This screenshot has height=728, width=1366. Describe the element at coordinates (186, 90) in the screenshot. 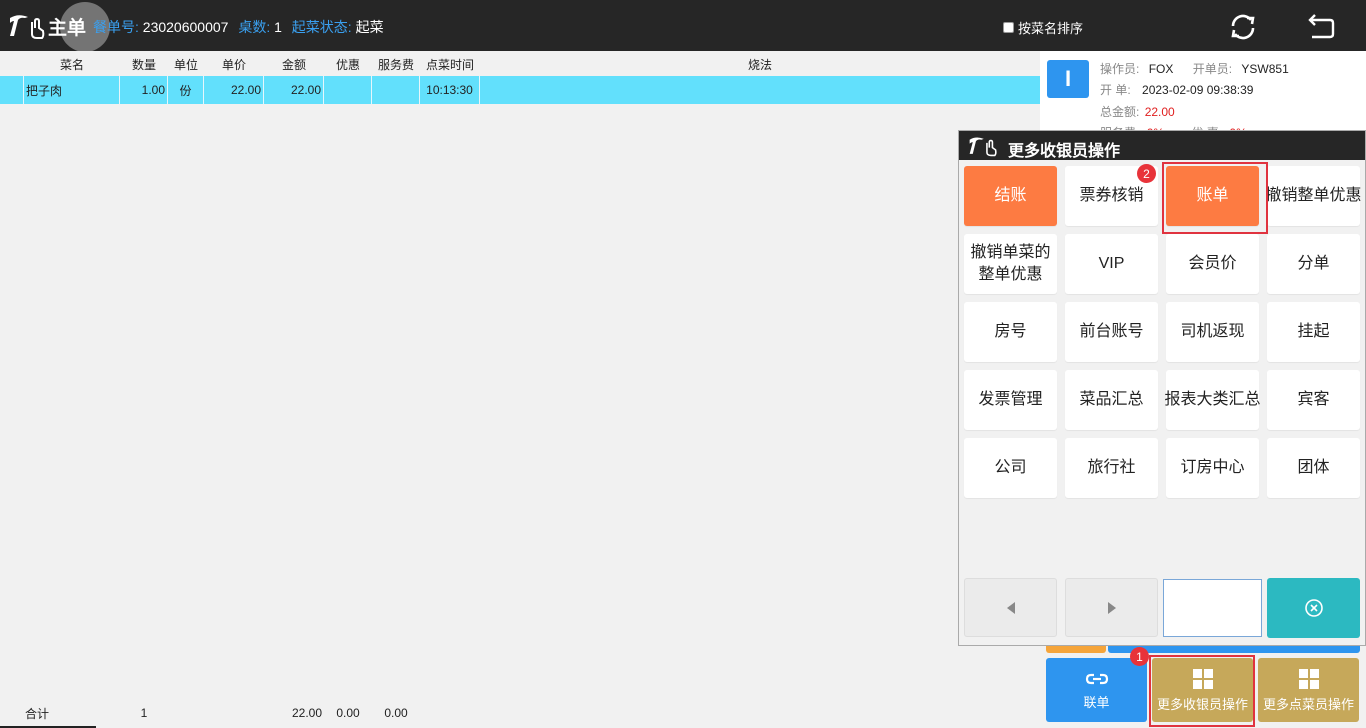

I see `row-unit: 份` at that location.